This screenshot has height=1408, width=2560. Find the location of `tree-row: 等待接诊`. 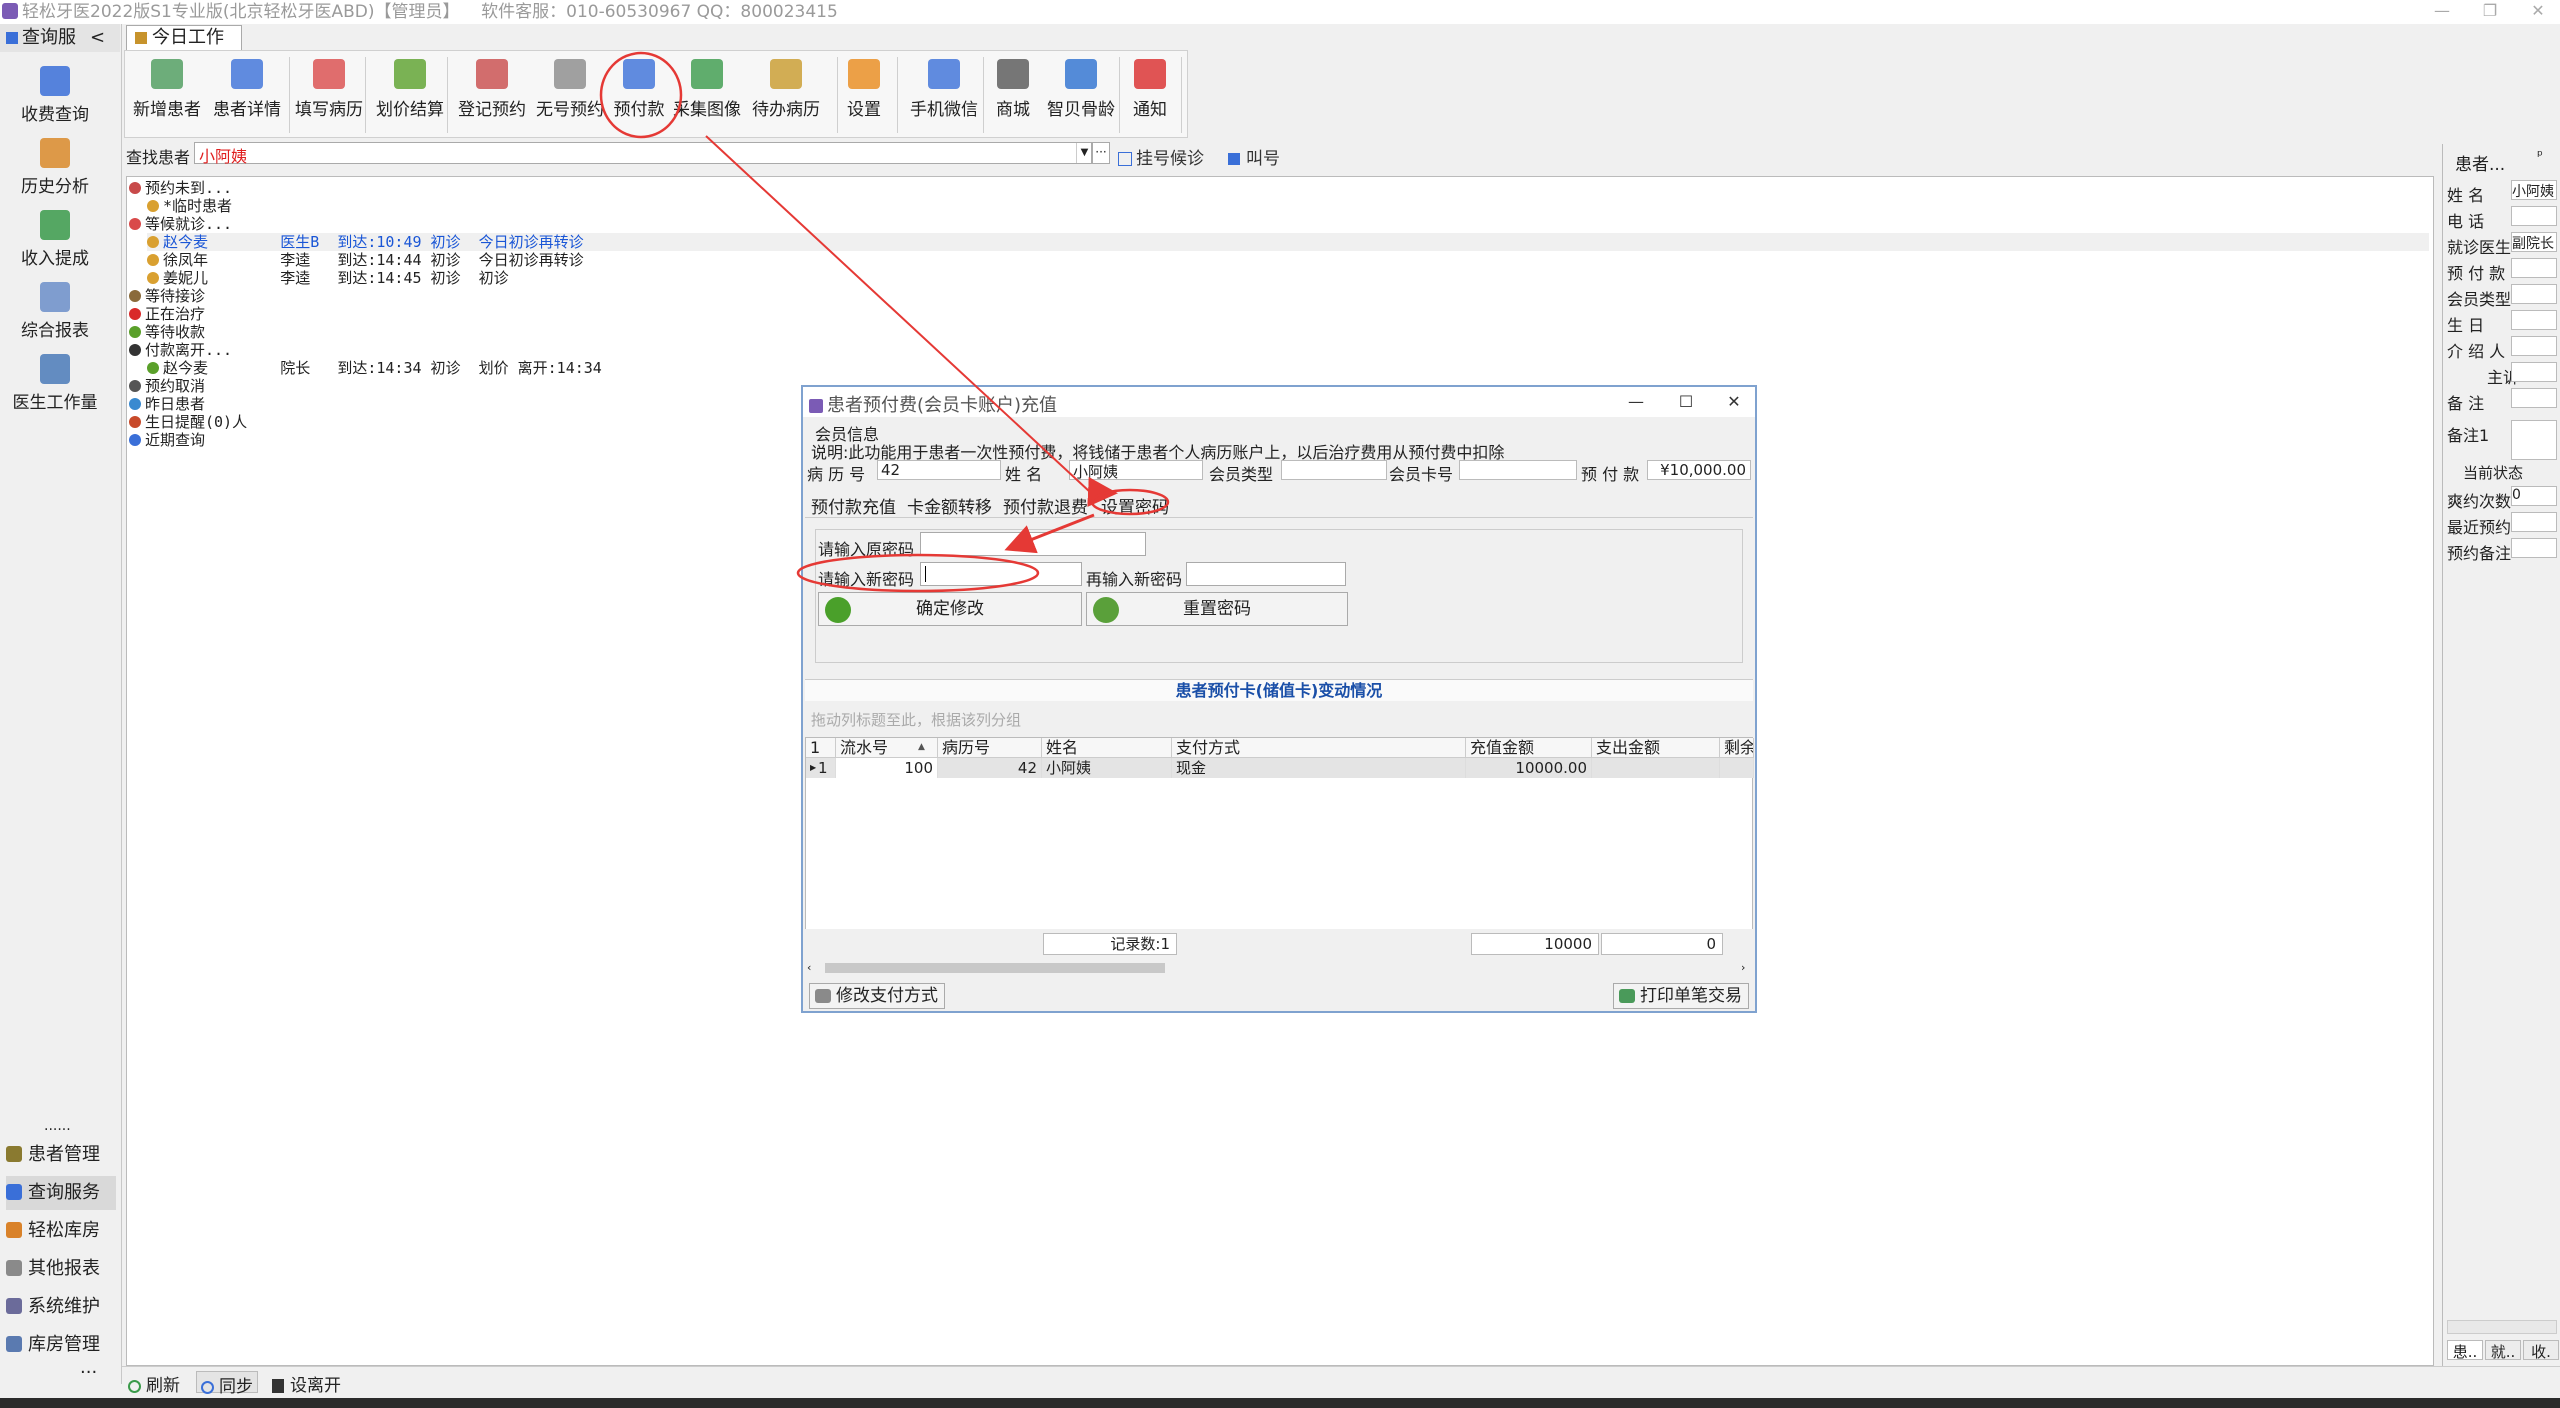

tree-row: 等待接诊 is located at coordinates (829, 296).